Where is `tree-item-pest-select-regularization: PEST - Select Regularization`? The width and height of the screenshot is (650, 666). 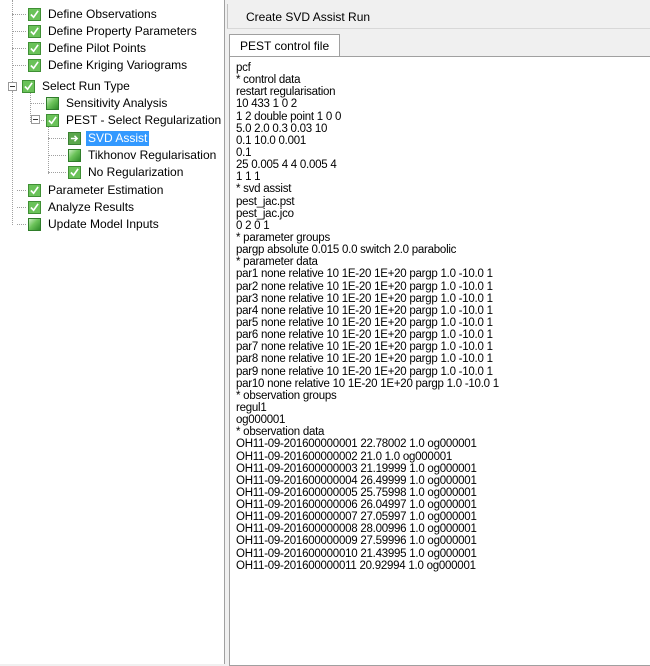
tree-item-pest-select-regularization: PEST - Select Regularization is located at coordinates (134, 120).